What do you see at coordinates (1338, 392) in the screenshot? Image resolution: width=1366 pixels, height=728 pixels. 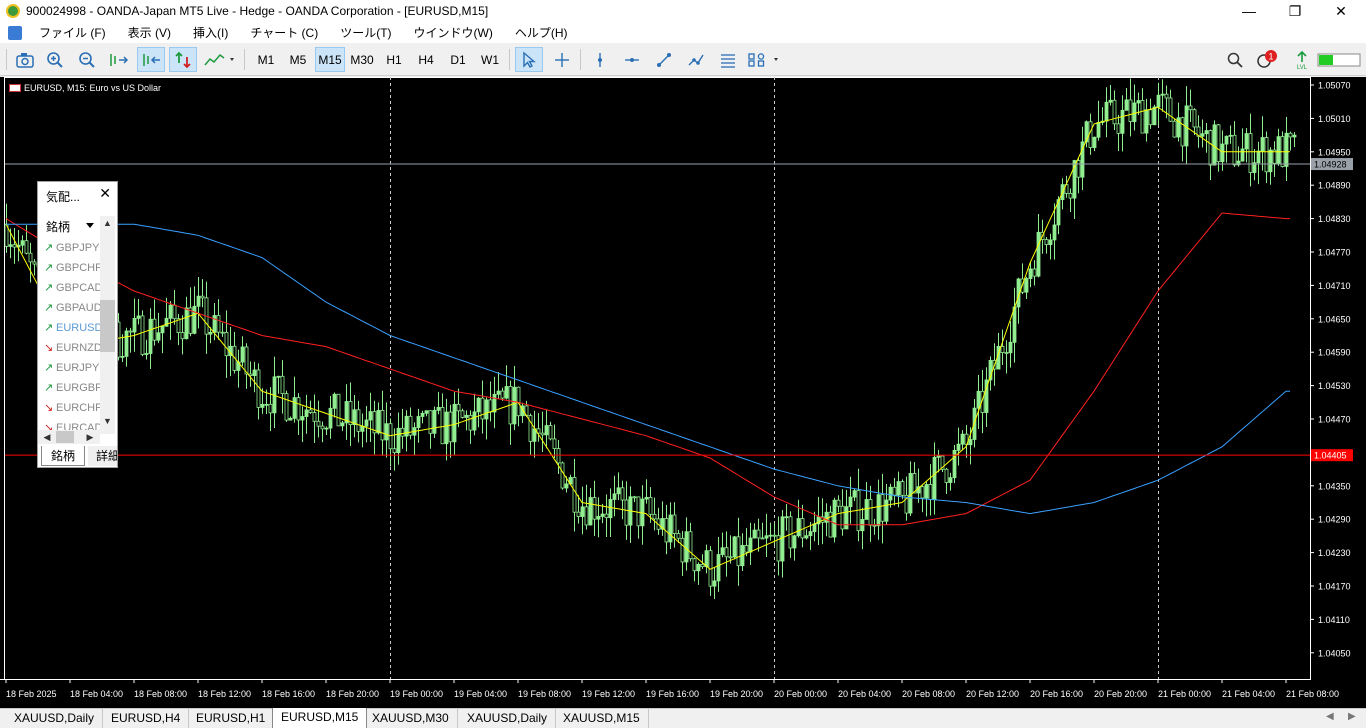 I see `price-axis-area` at bounding box center [1338, 392].